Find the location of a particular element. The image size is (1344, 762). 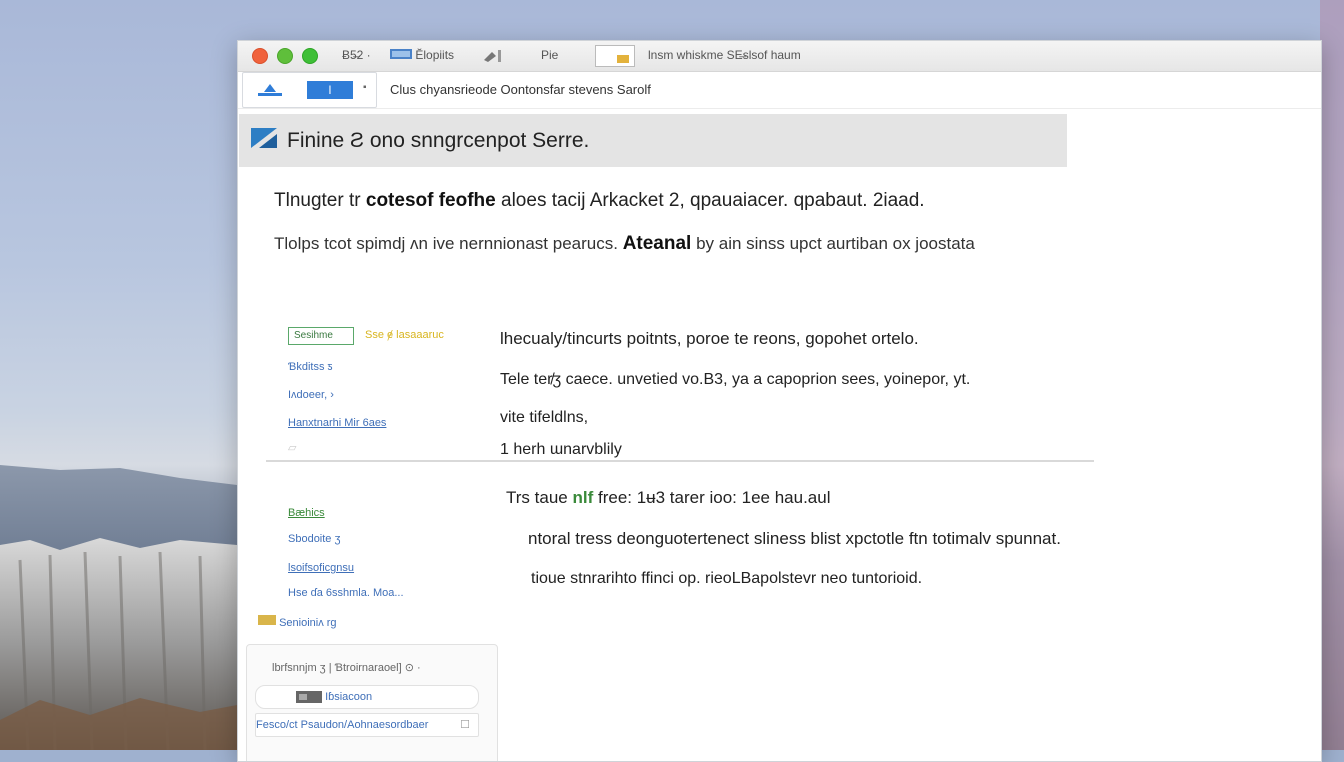

tab-2: Ĕlopiits is located at coordinates (422, 55).